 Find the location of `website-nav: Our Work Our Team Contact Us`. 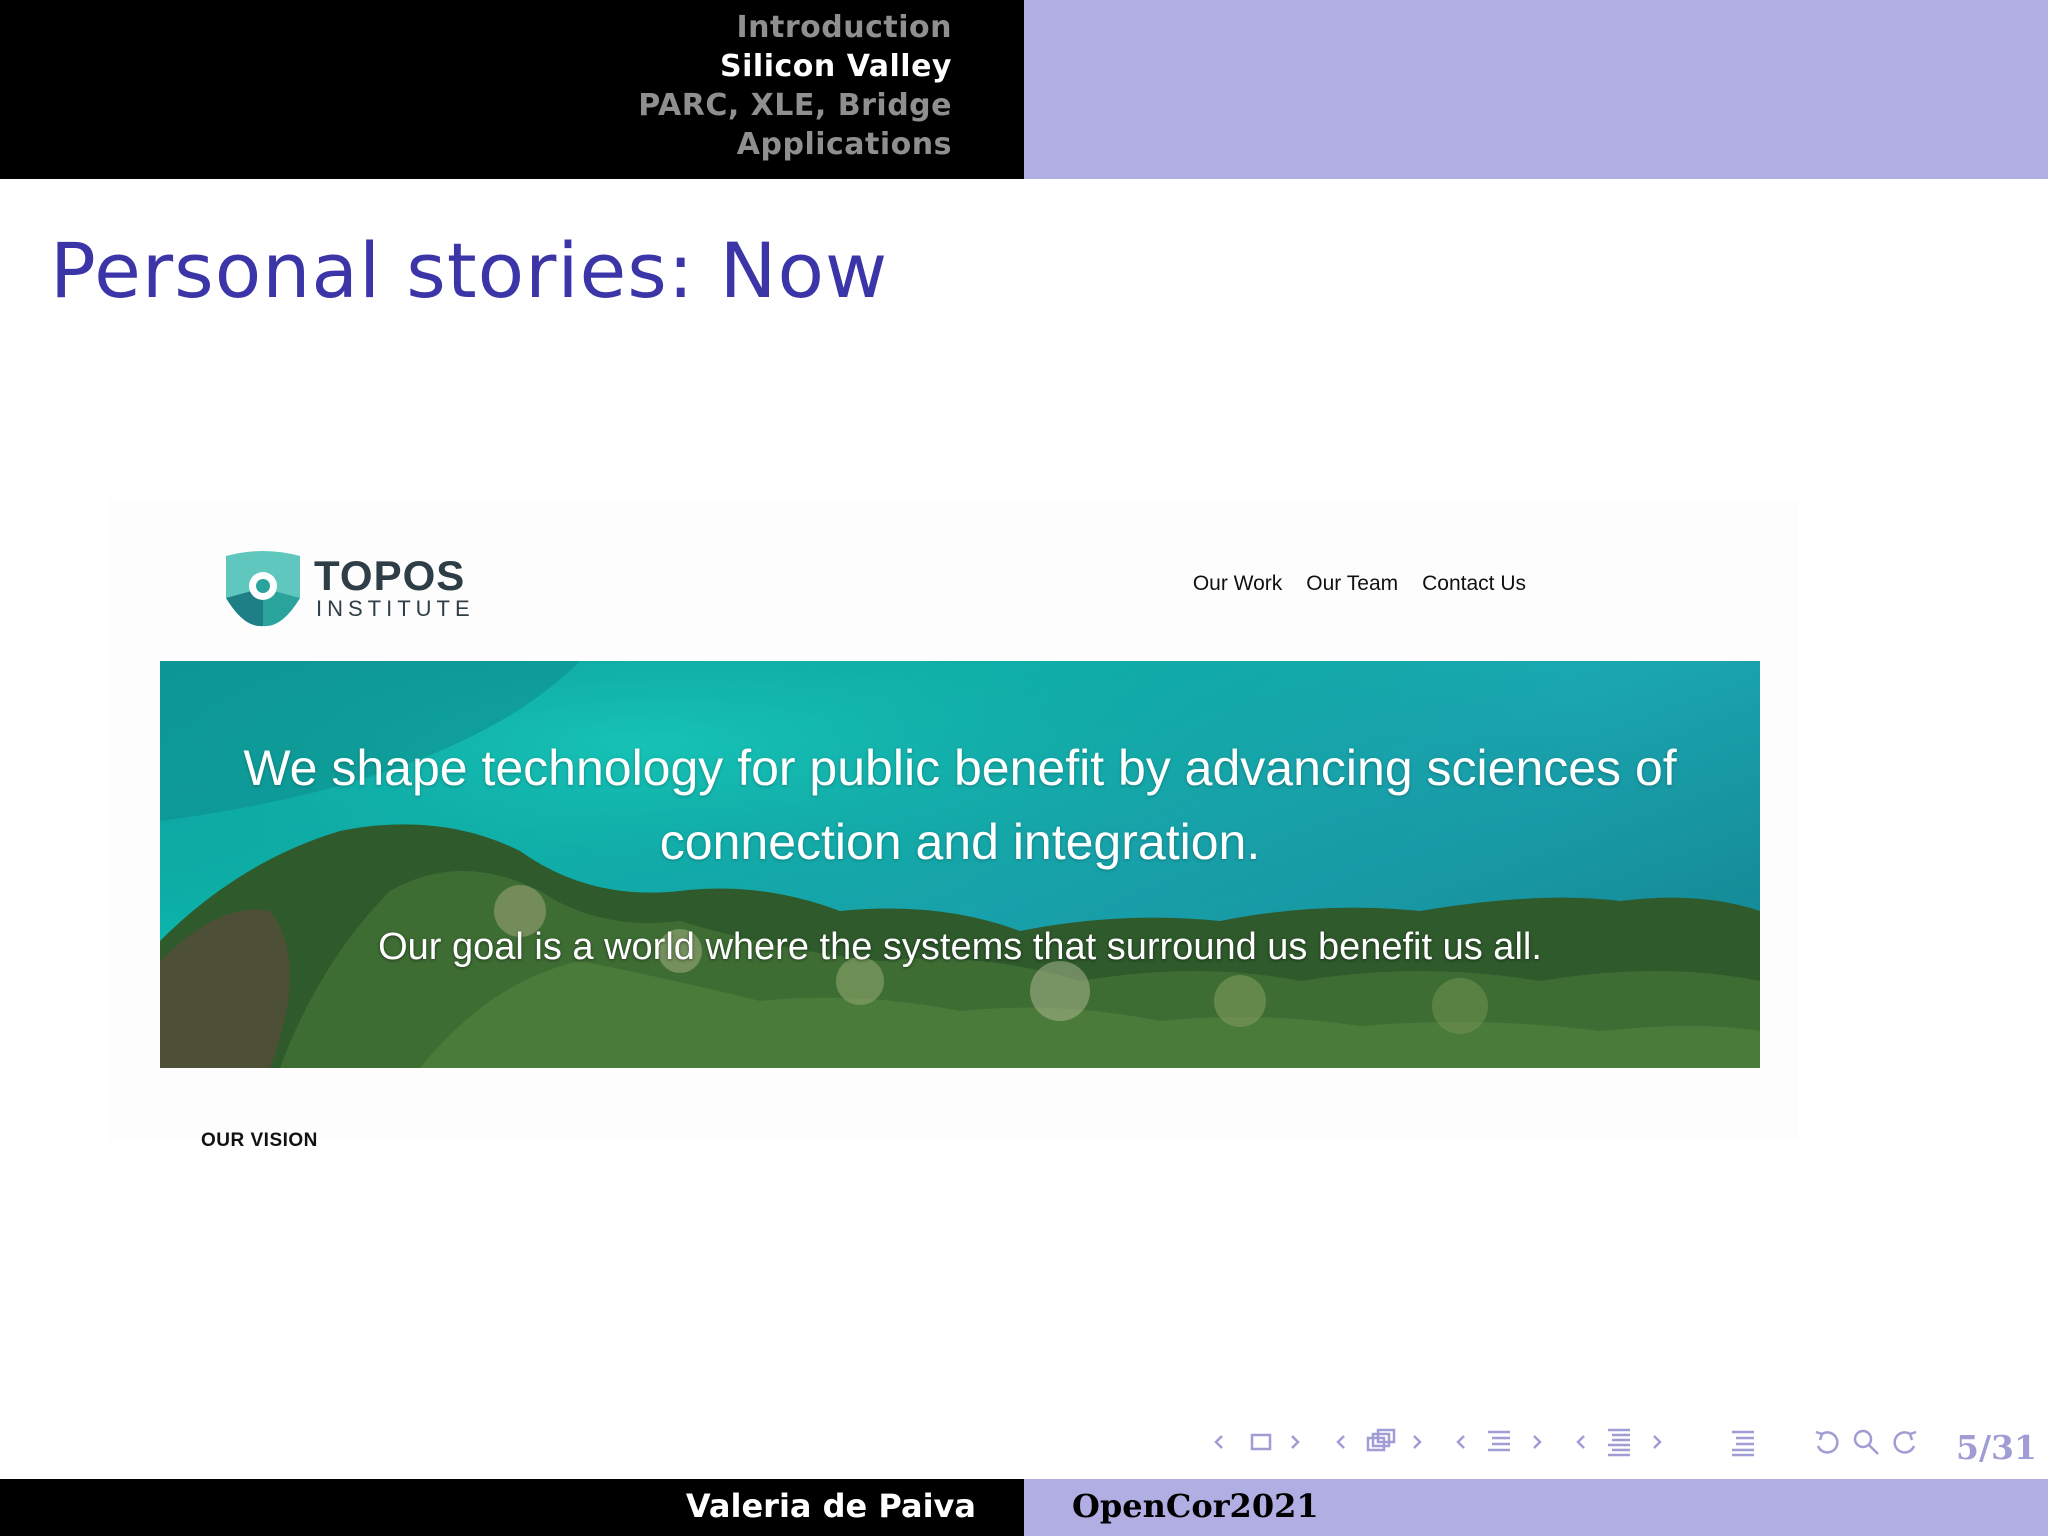

website-nav: Our Work Our Team Contact Us is located at coordinates (1359, 584).